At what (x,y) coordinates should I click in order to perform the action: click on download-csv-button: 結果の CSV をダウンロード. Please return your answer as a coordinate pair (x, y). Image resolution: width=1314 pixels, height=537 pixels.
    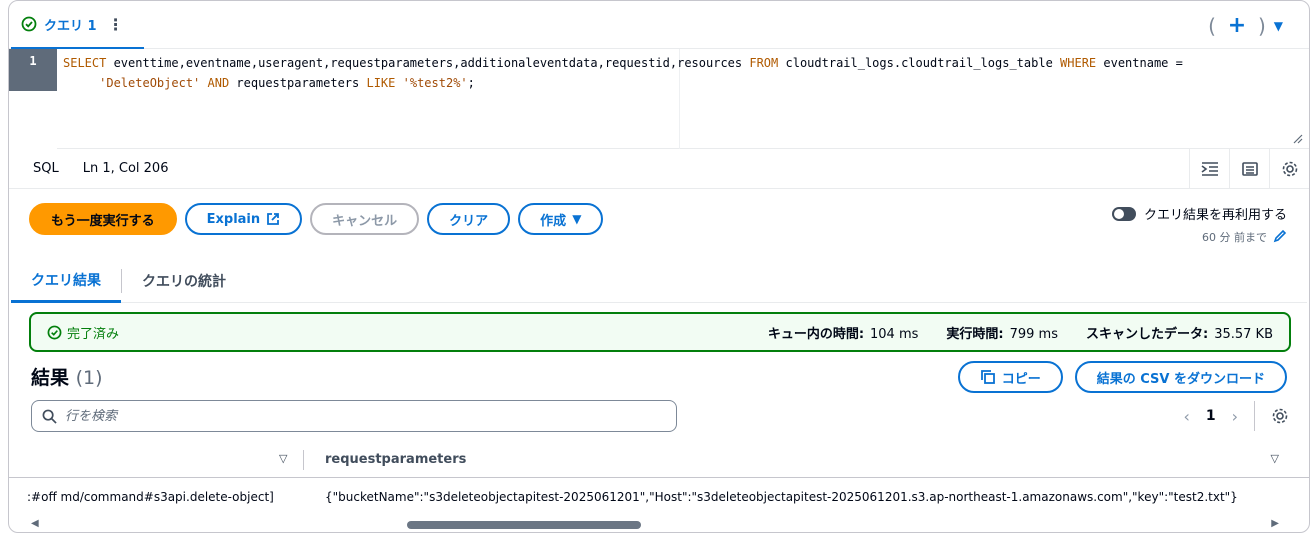
    Looking at the image, I should click on (1180, 377).